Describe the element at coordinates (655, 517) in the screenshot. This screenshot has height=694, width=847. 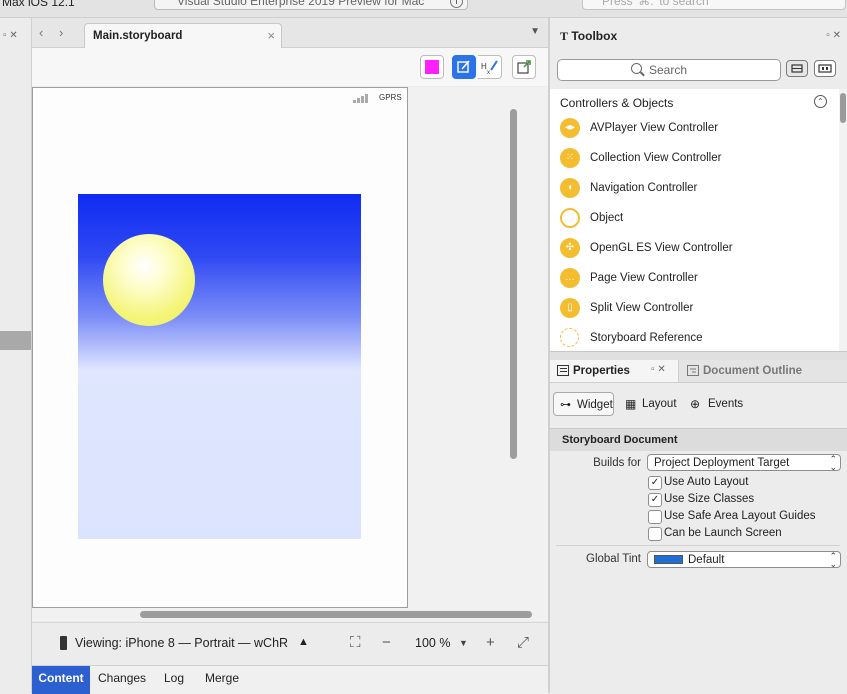
I see `use-safe-area-checkbox` at that location.